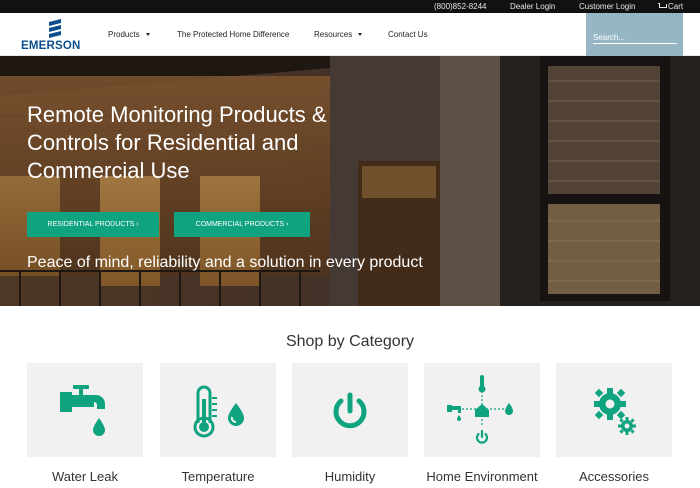  I want to click on gears-icon, so click(615, 411).